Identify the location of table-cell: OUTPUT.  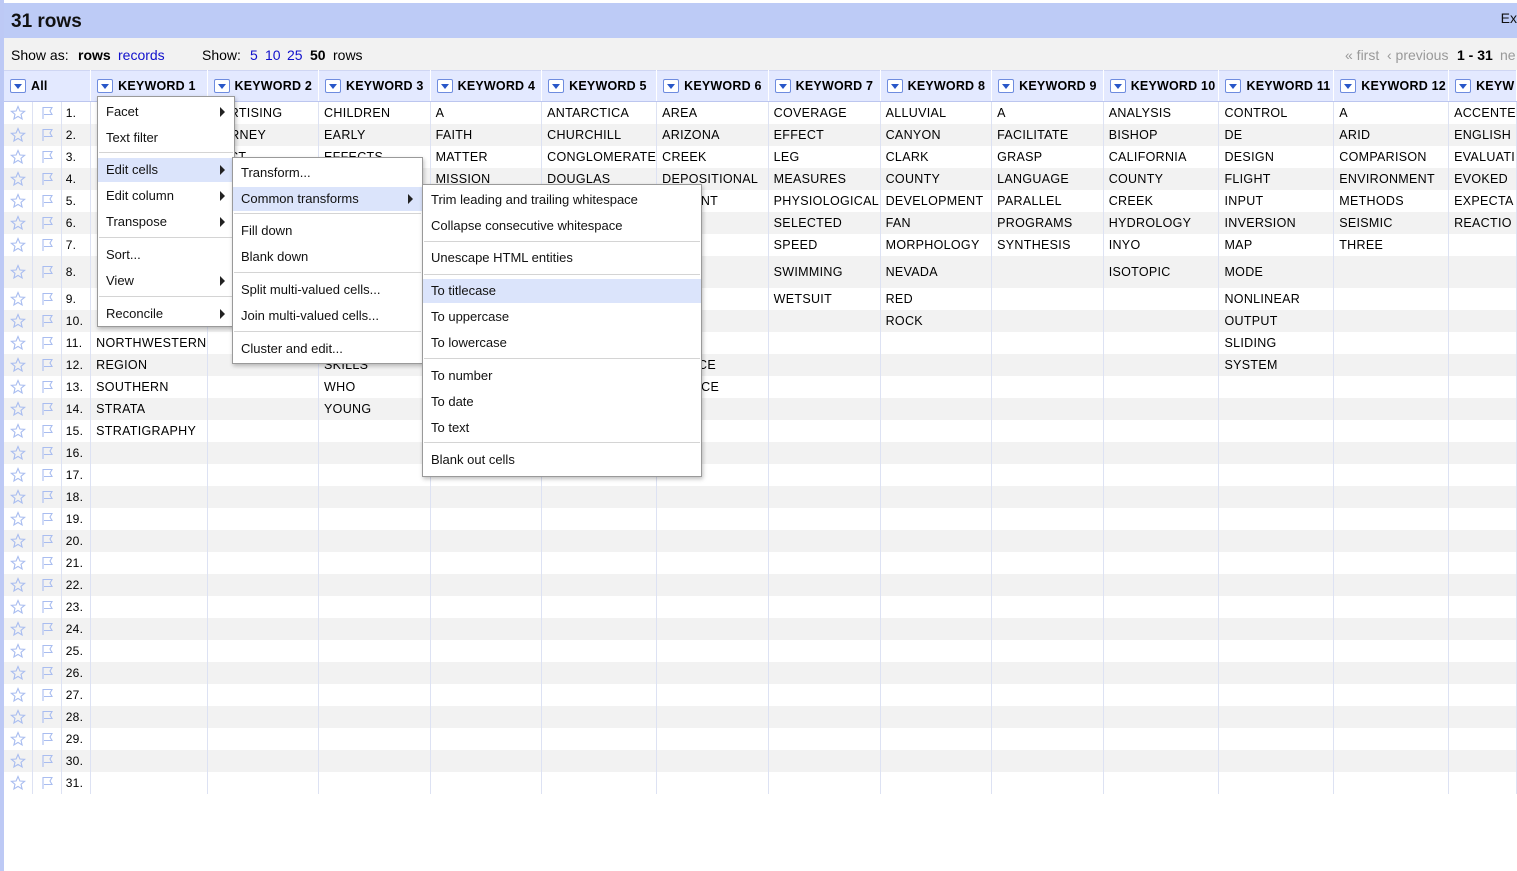
(1276, 321).